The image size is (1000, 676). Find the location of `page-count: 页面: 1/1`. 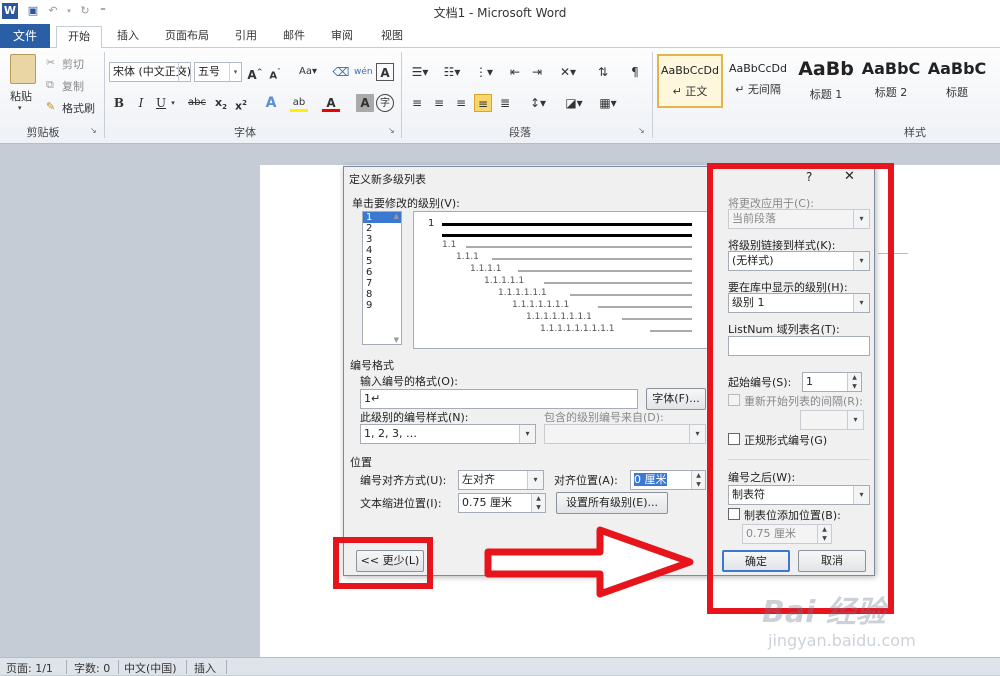

page-count: 页面: 1/1 is located at coordinates (29, 668).